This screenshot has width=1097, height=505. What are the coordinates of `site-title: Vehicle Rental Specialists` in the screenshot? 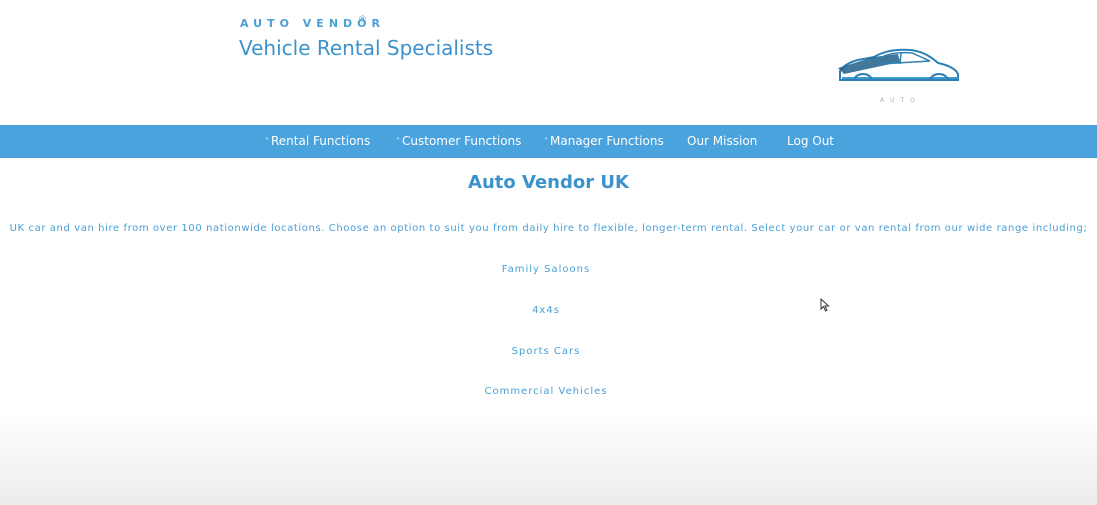 It's located at (366, 48).